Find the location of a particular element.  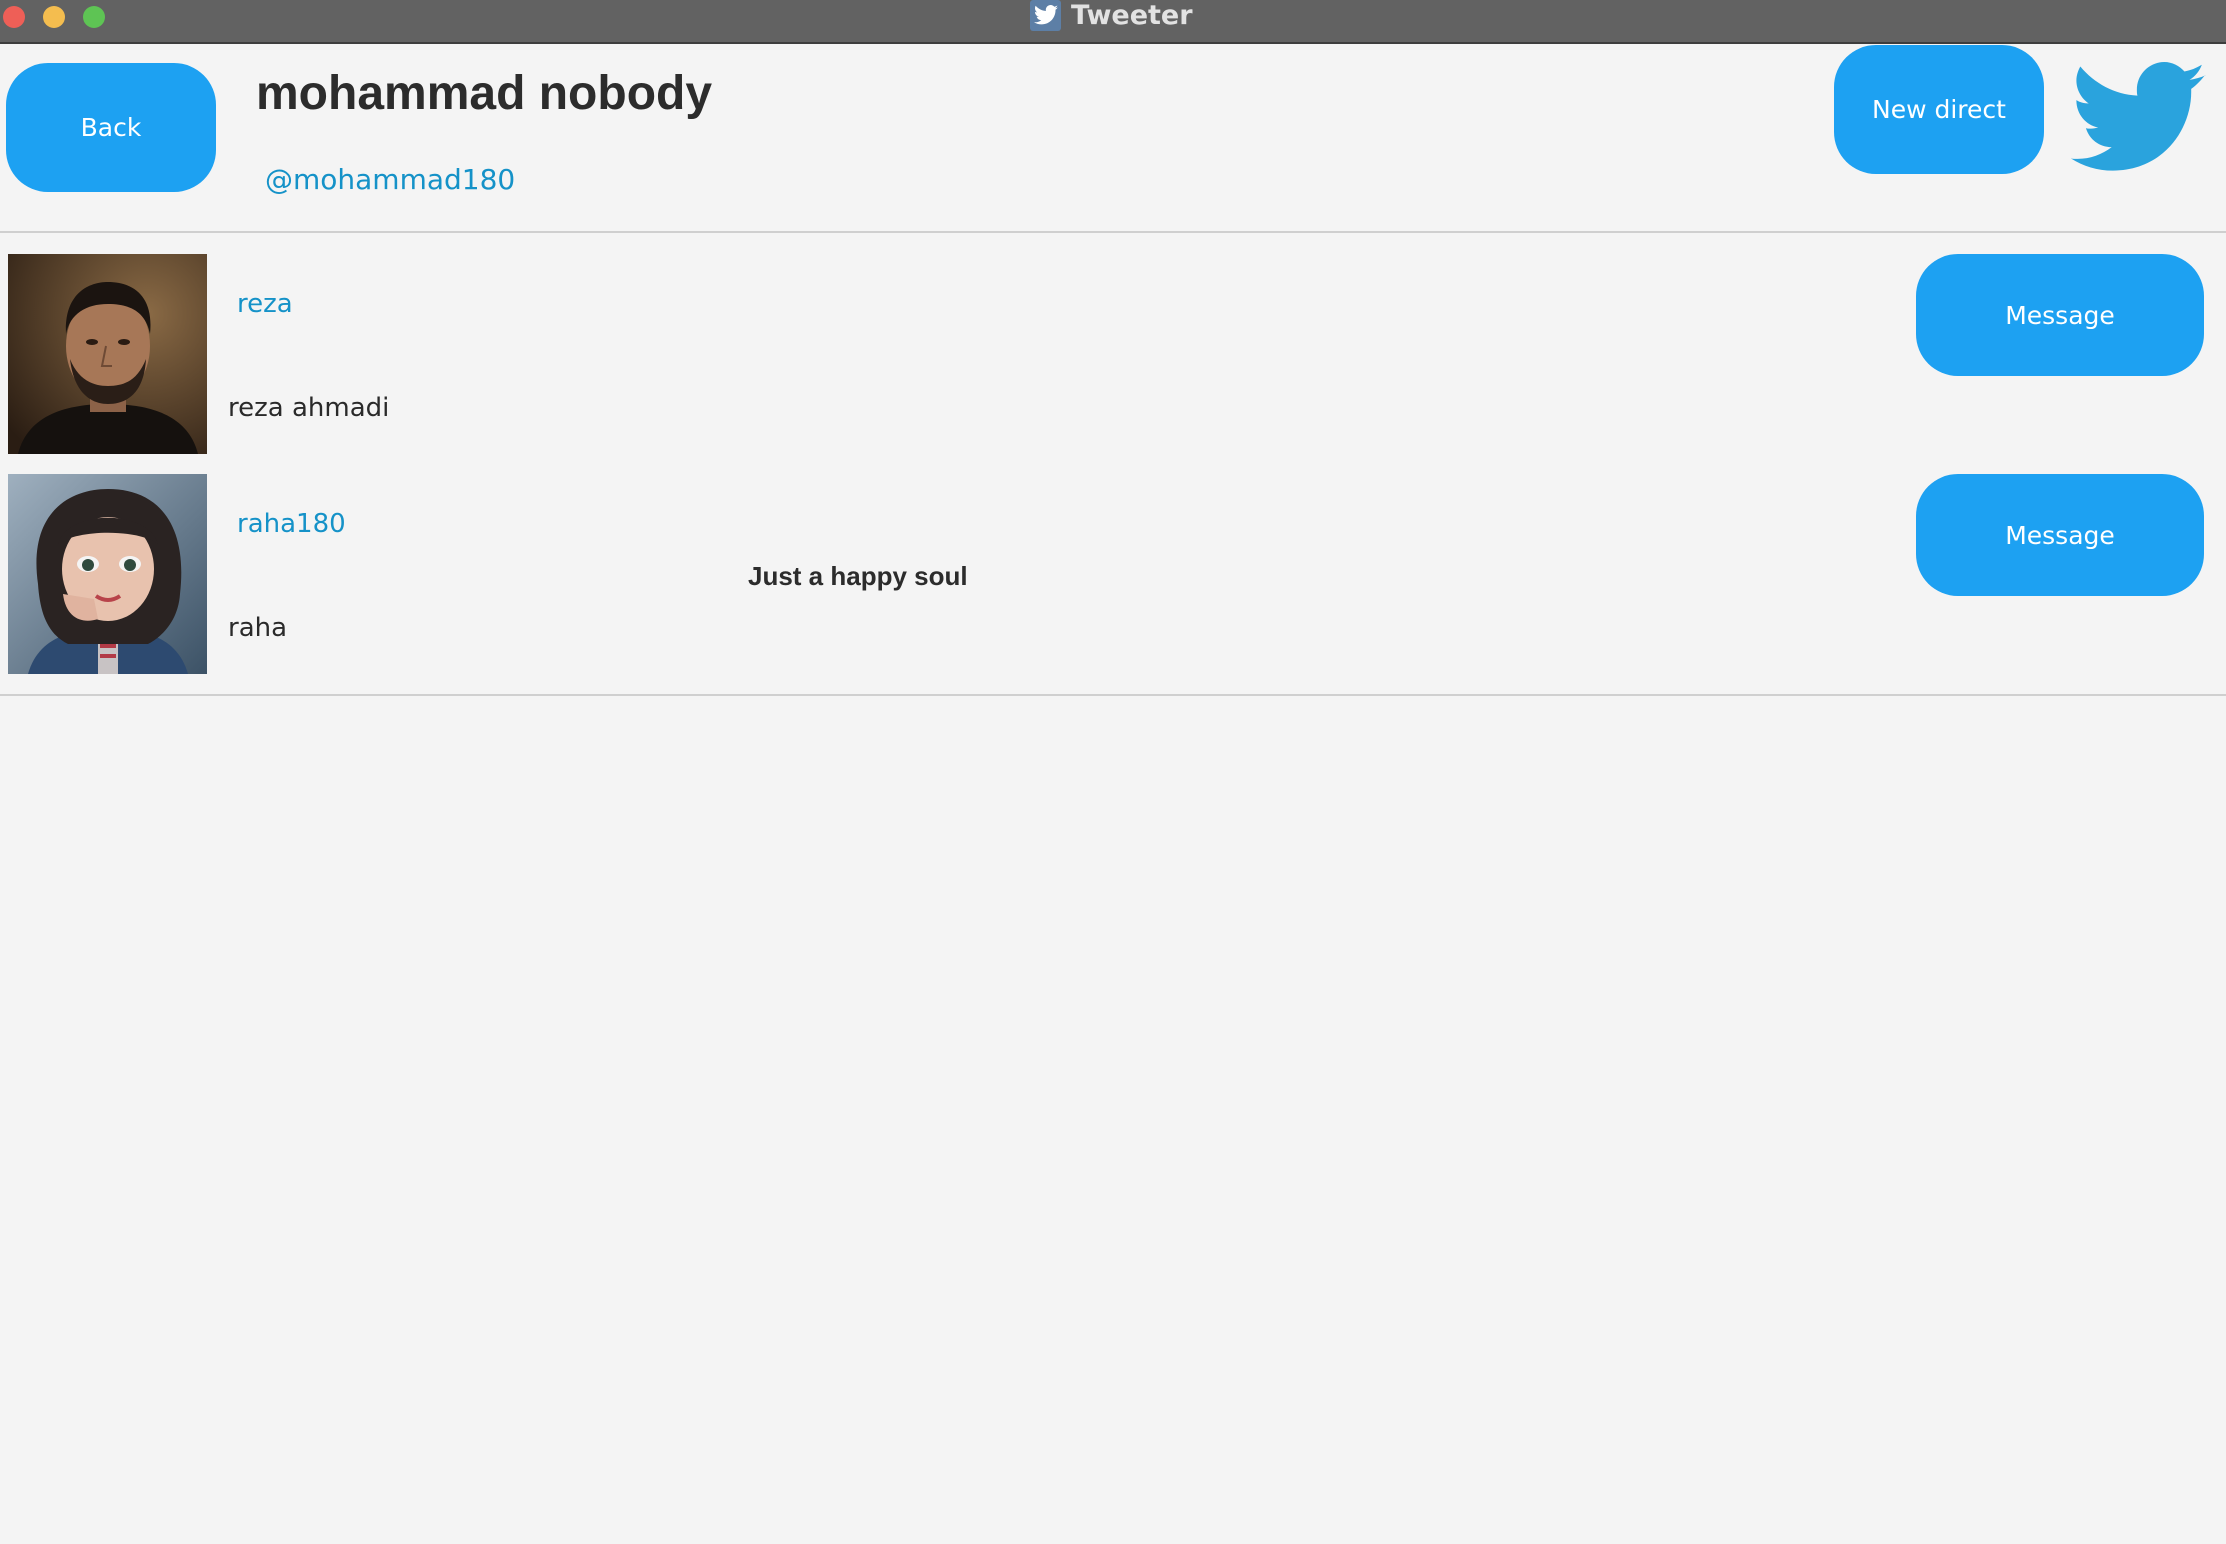

user-username: reza is located at coordinates (265, 304).